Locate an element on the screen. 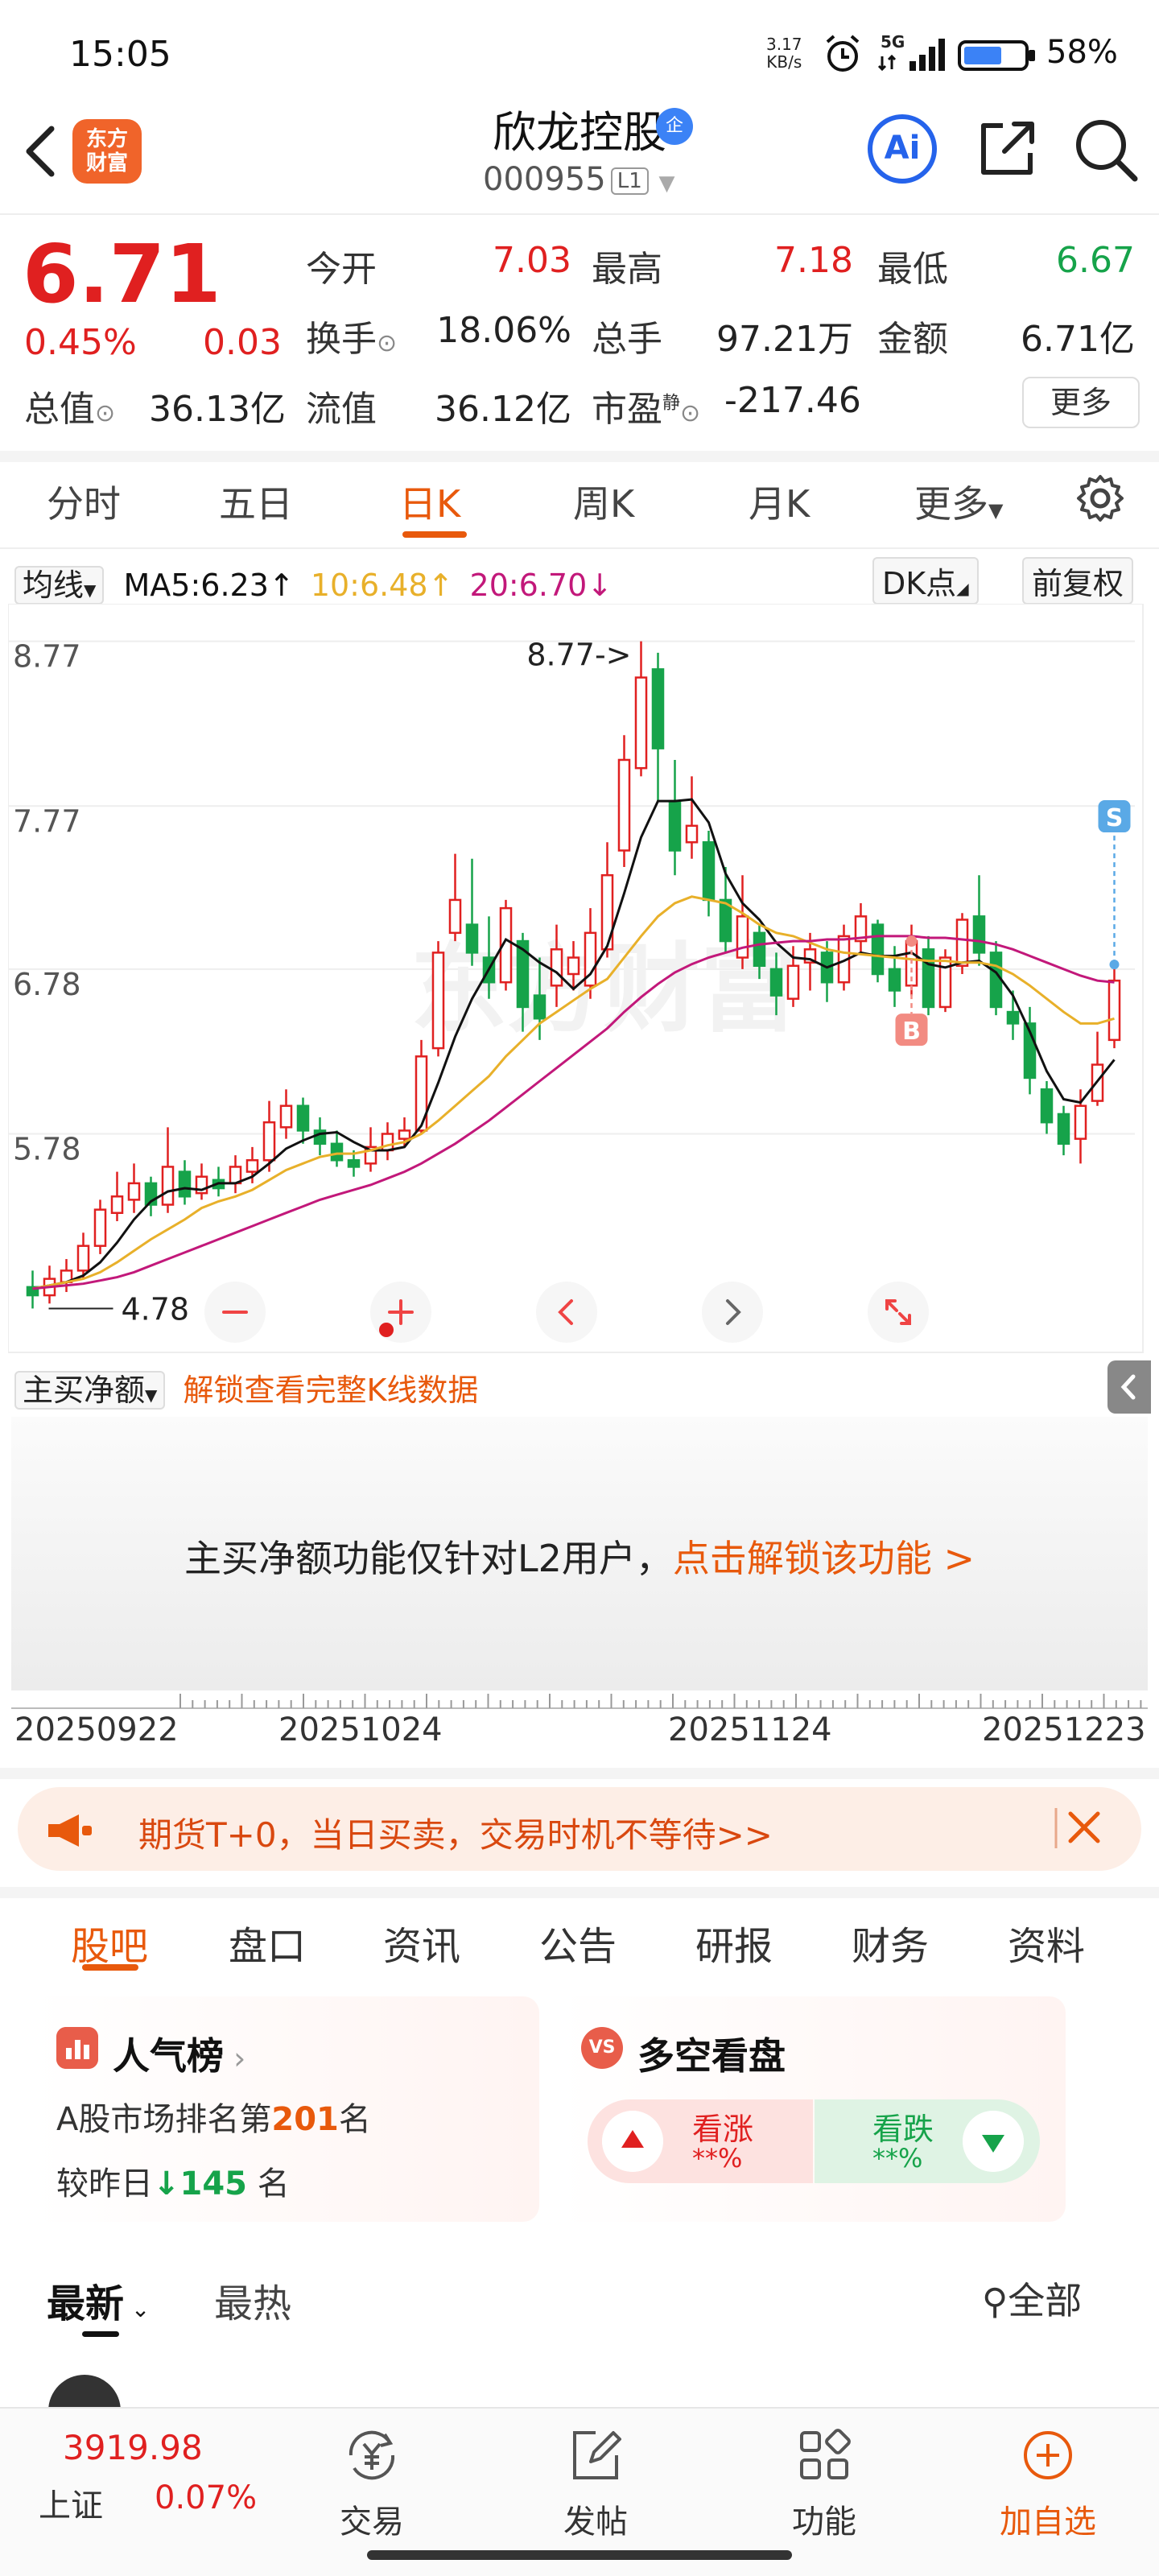 This screenshot has width=1159, height=2576. battery-icon is located at coordinates (996, 55).